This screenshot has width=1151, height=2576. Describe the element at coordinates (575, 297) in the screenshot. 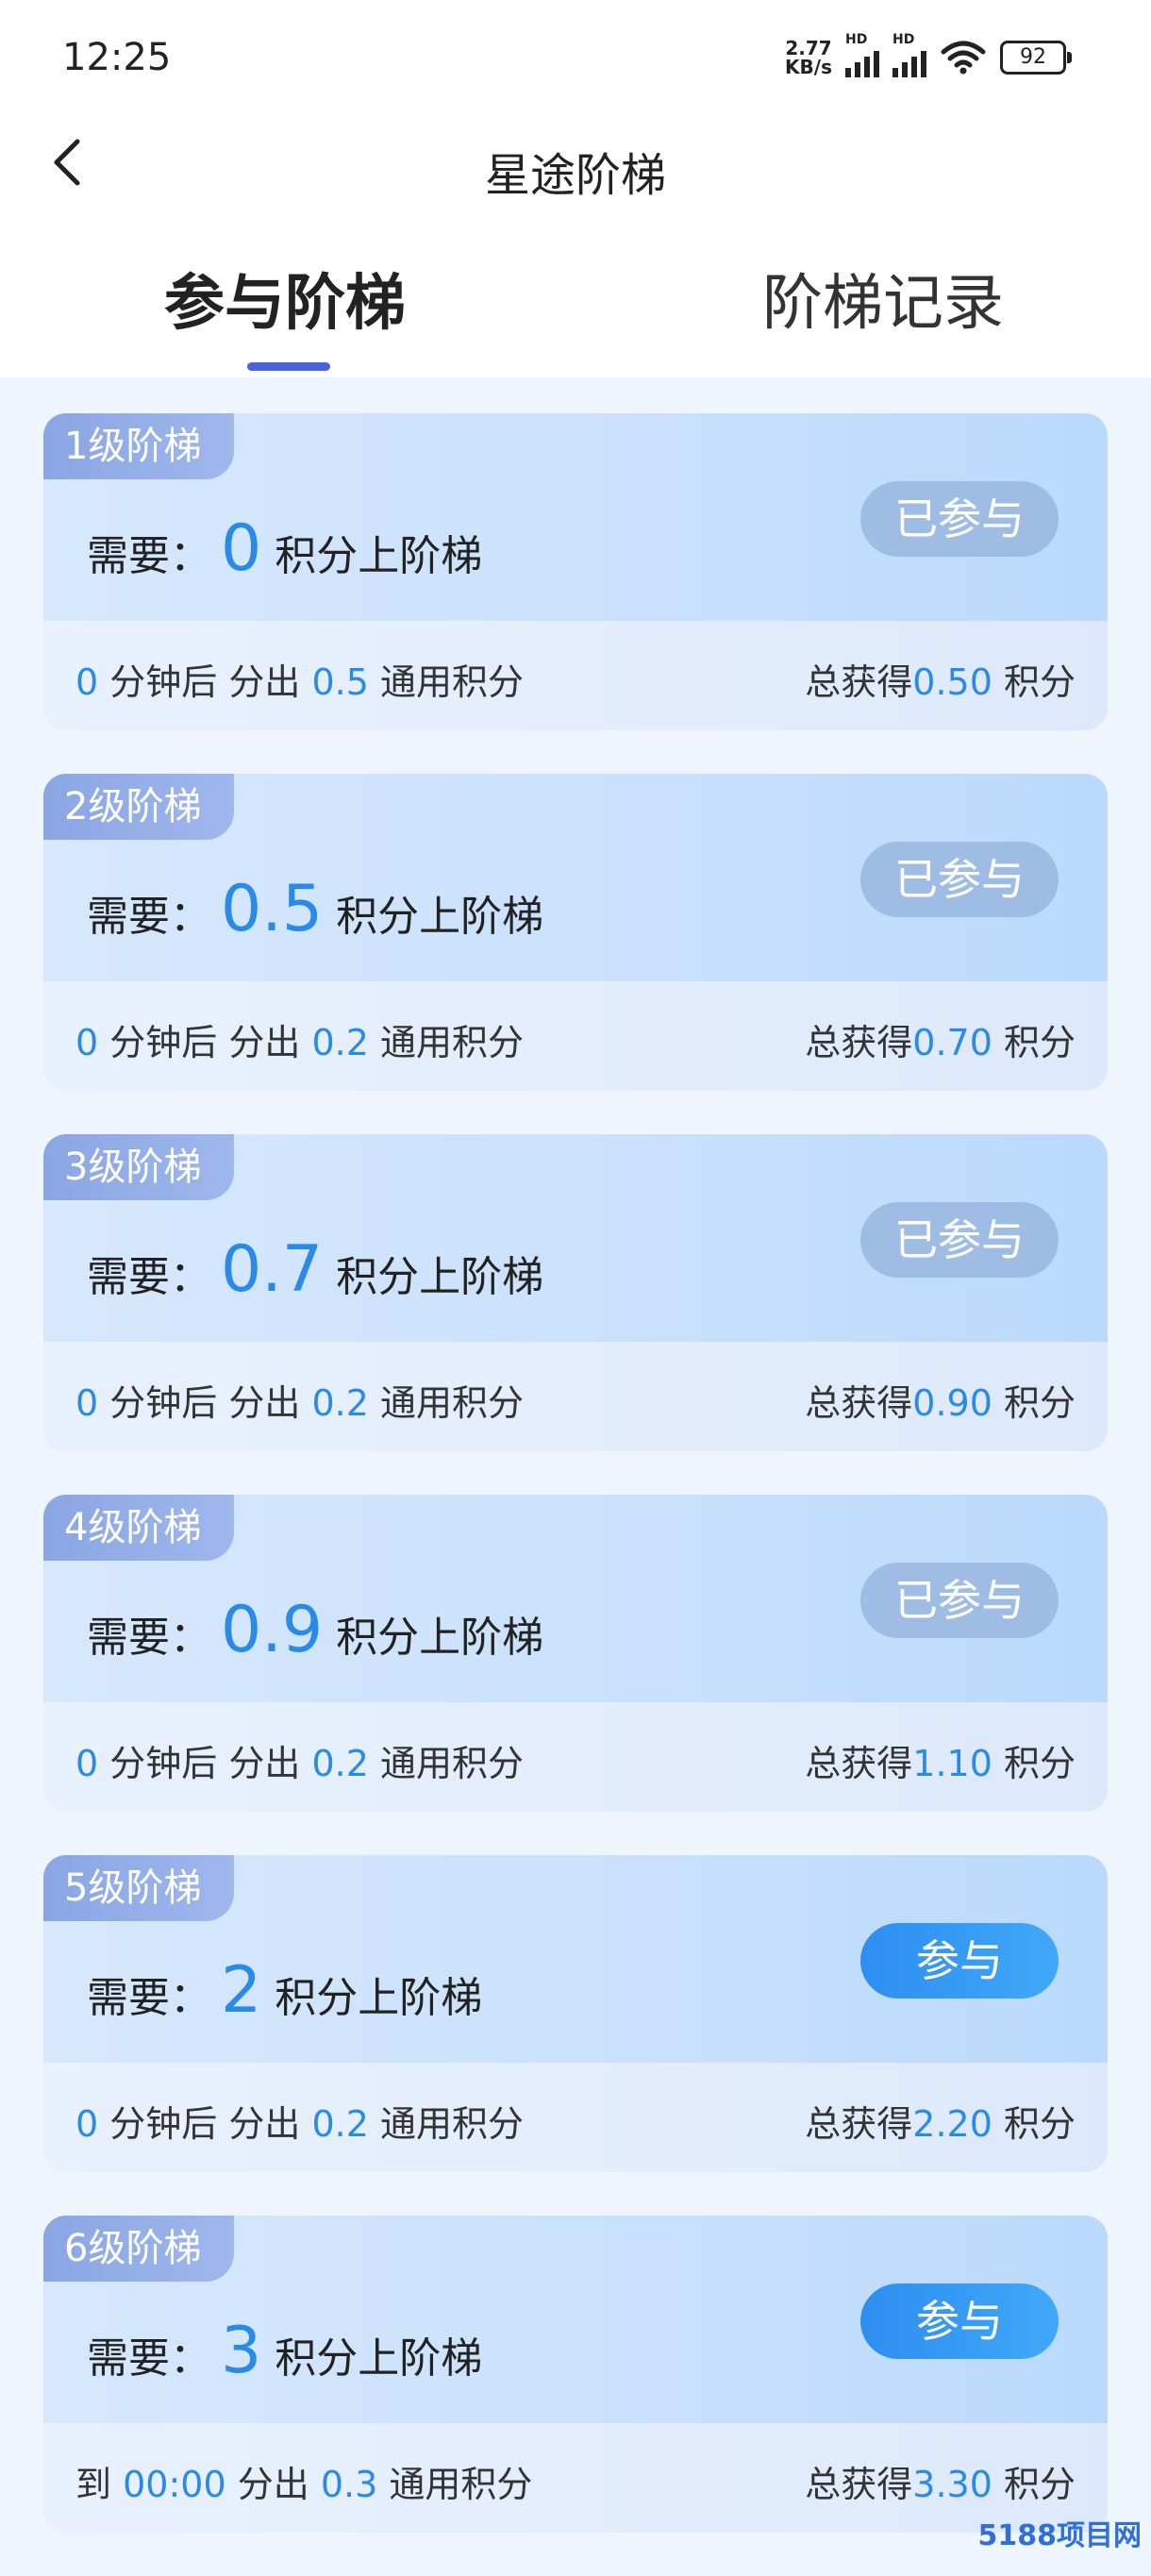

I see `tab-bar: 参与阶梯 阶梯记录` at that location.